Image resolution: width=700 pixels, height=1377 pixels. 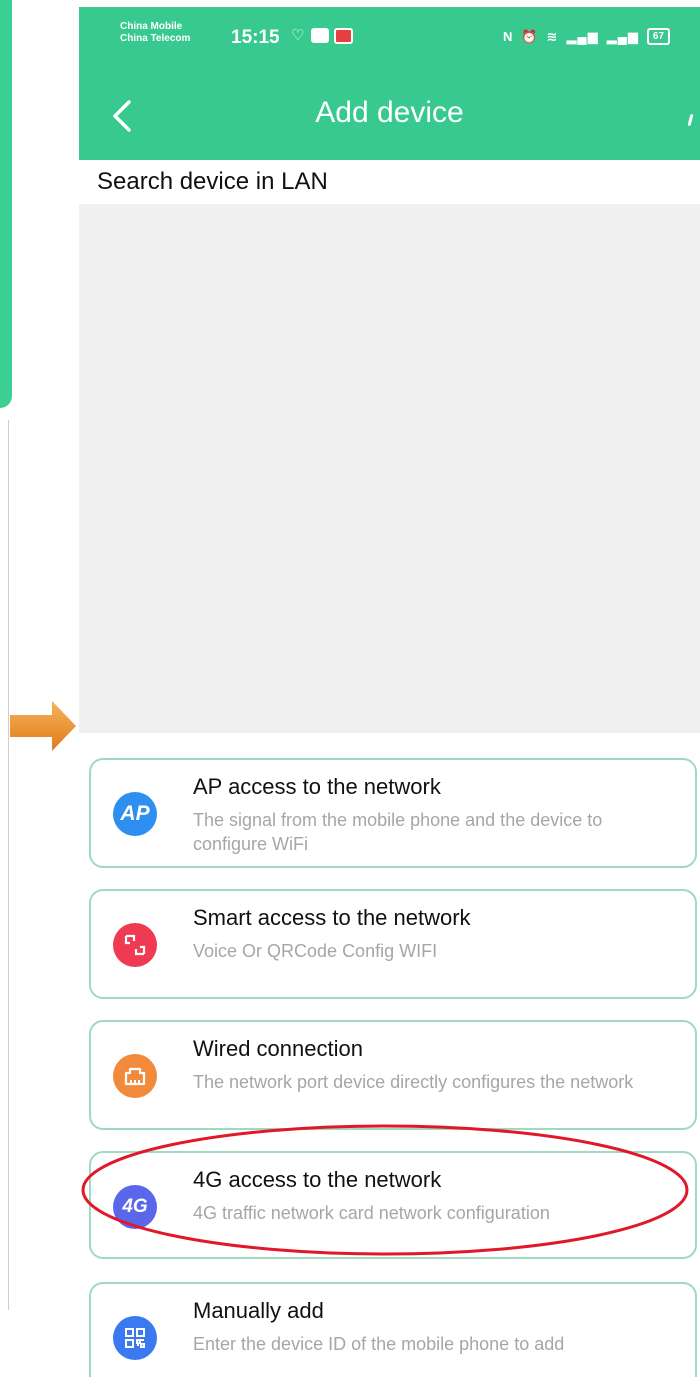 I want to click on lan-search-label: Search device in LAN, so click(x=212, y=181).